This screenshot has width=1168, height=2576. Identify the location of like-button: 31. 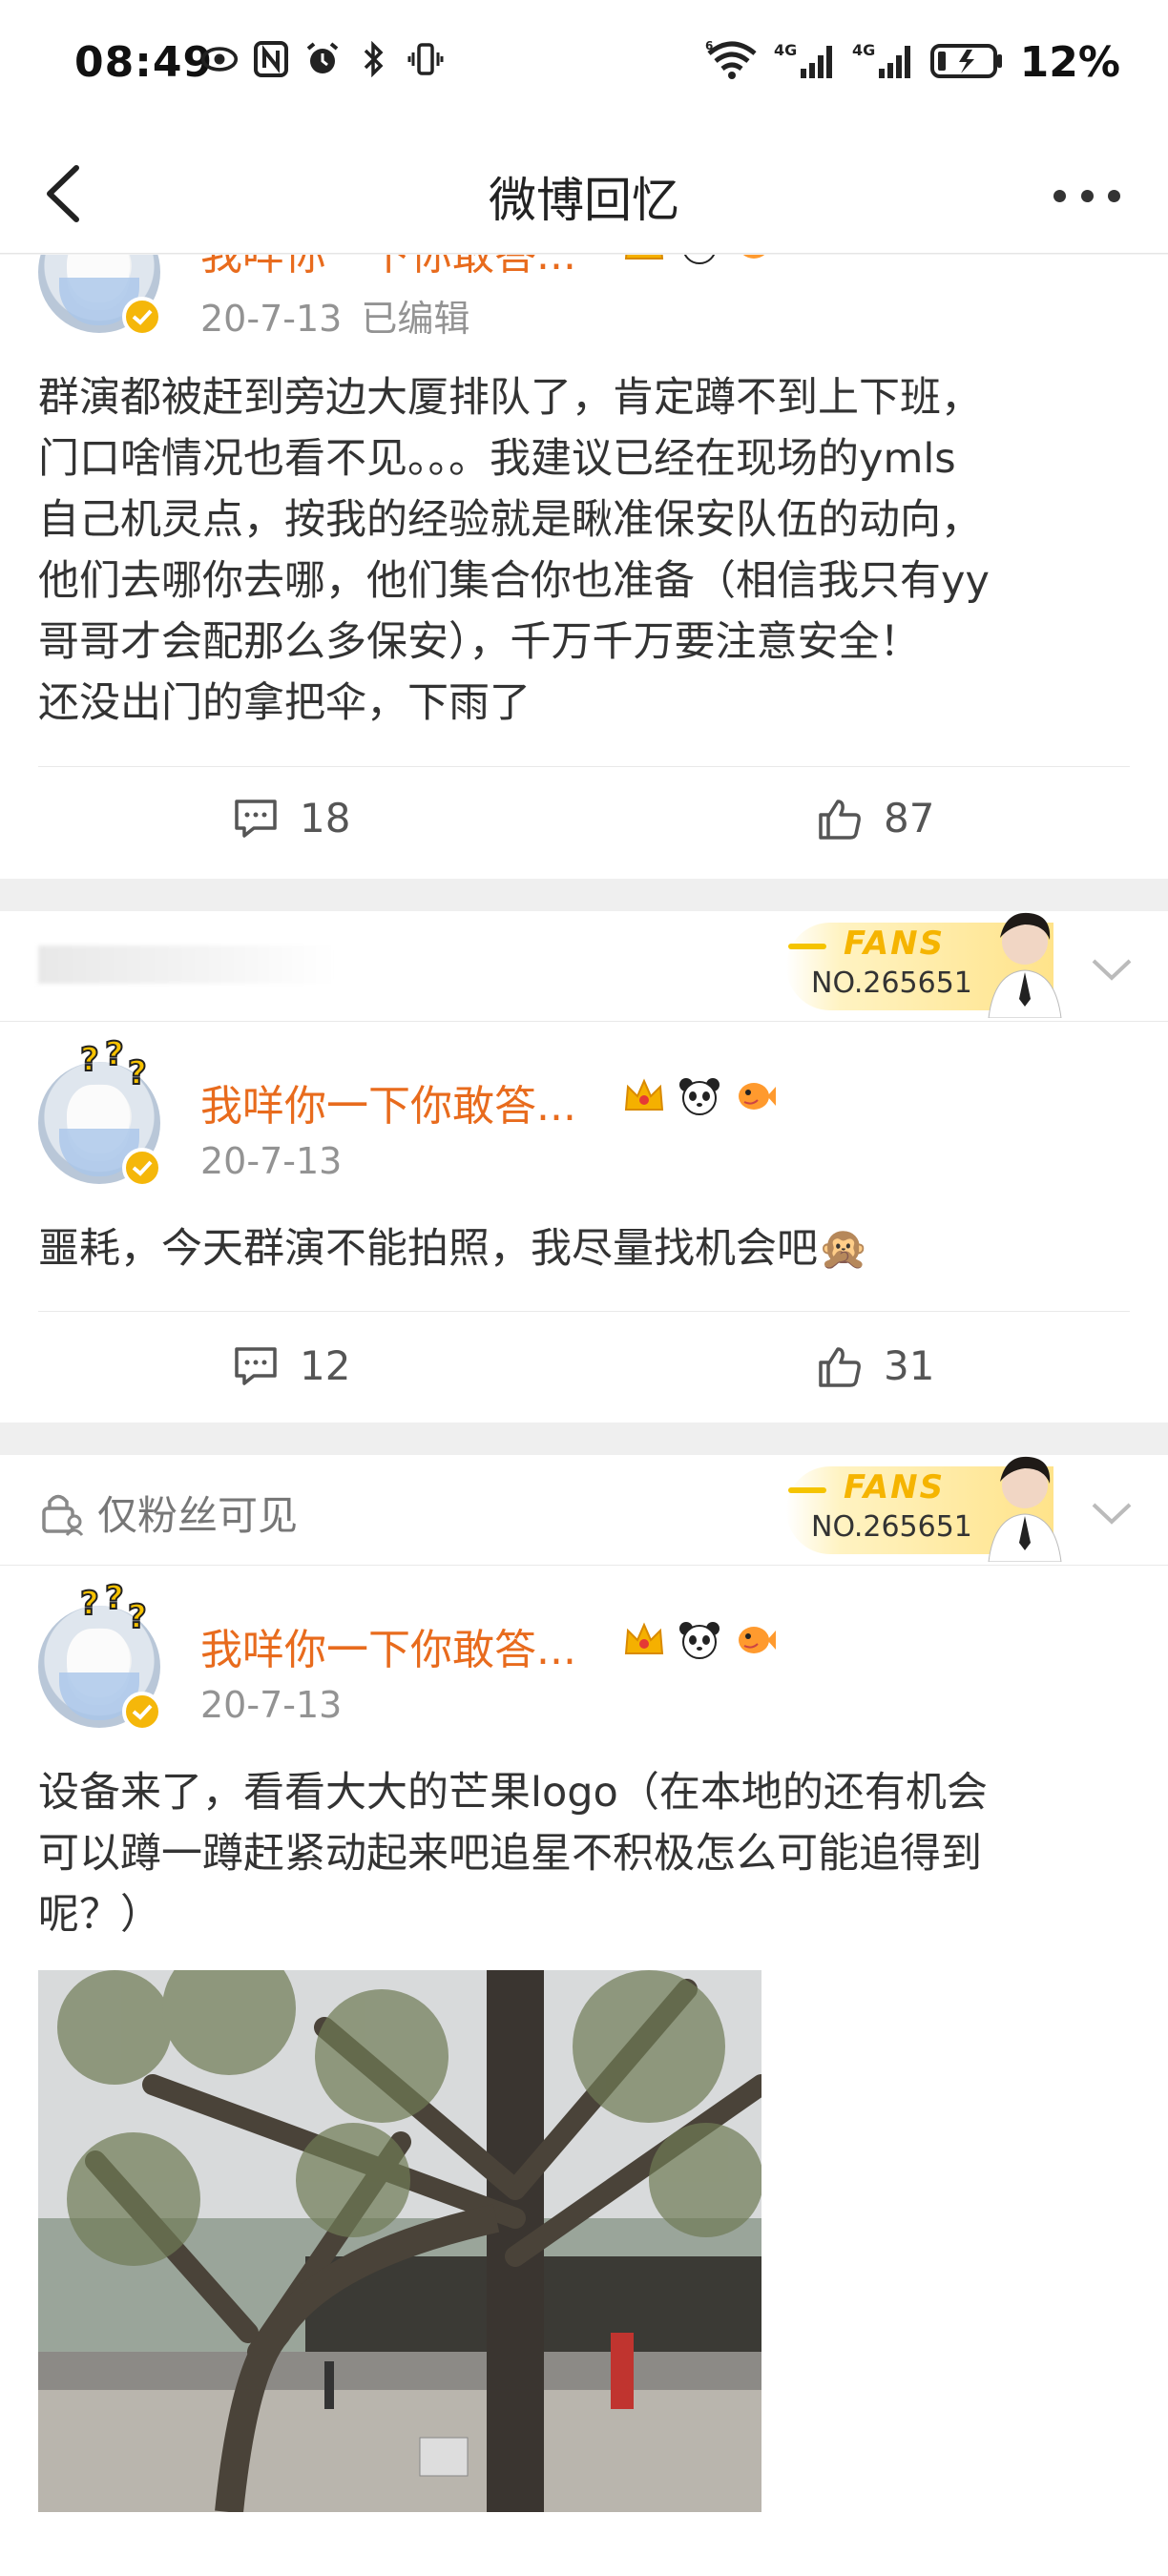
(875, 1365).